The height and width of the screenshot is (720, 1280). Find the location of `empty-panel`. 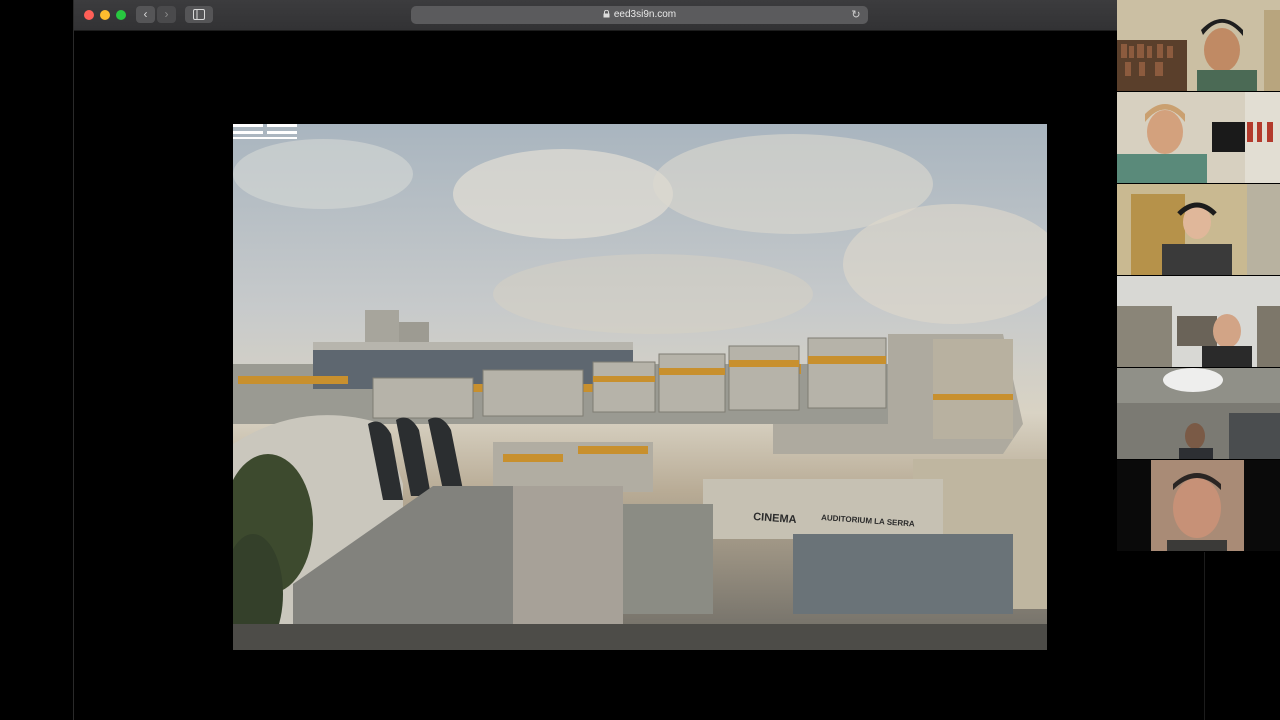

empty-panel is located at coordinates (1242, 636).